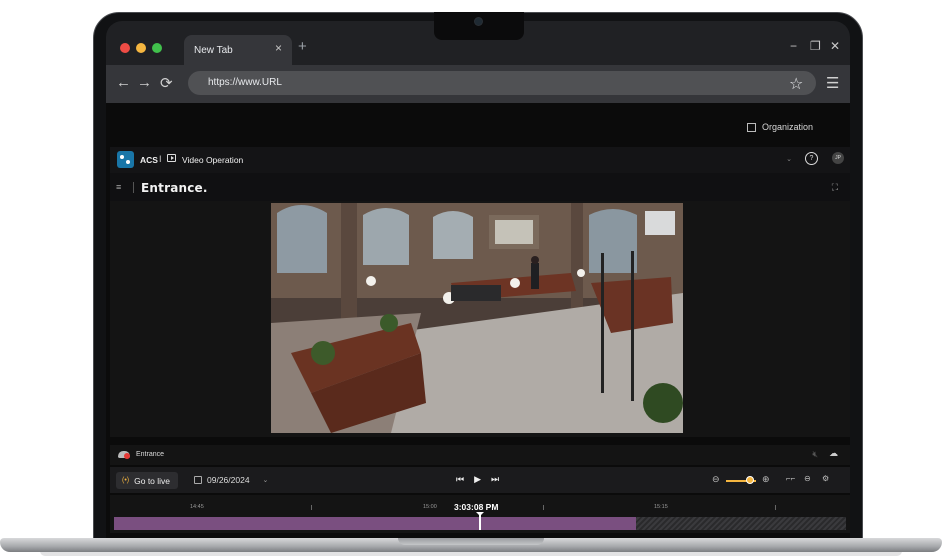 Image resolution: width=942 pixels, height=557 pixels. Describe the element at coordinates (375, 523) in the screenshot. I see `recorded-segment` at that location.